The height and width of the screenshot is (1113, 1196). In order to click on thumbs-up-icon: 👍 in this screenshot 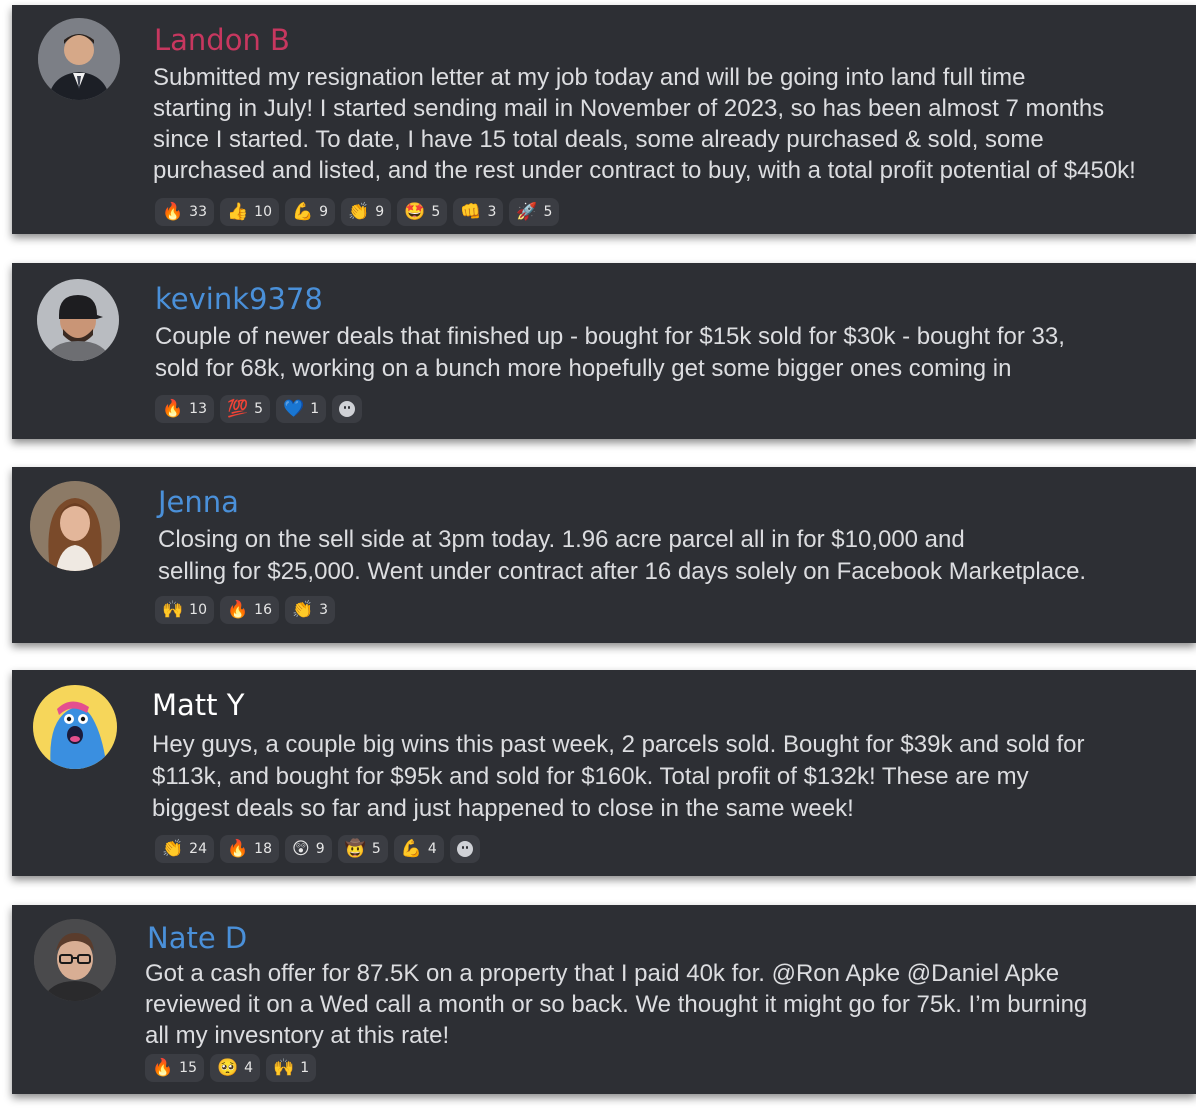, I will do `click(238, 211)`.